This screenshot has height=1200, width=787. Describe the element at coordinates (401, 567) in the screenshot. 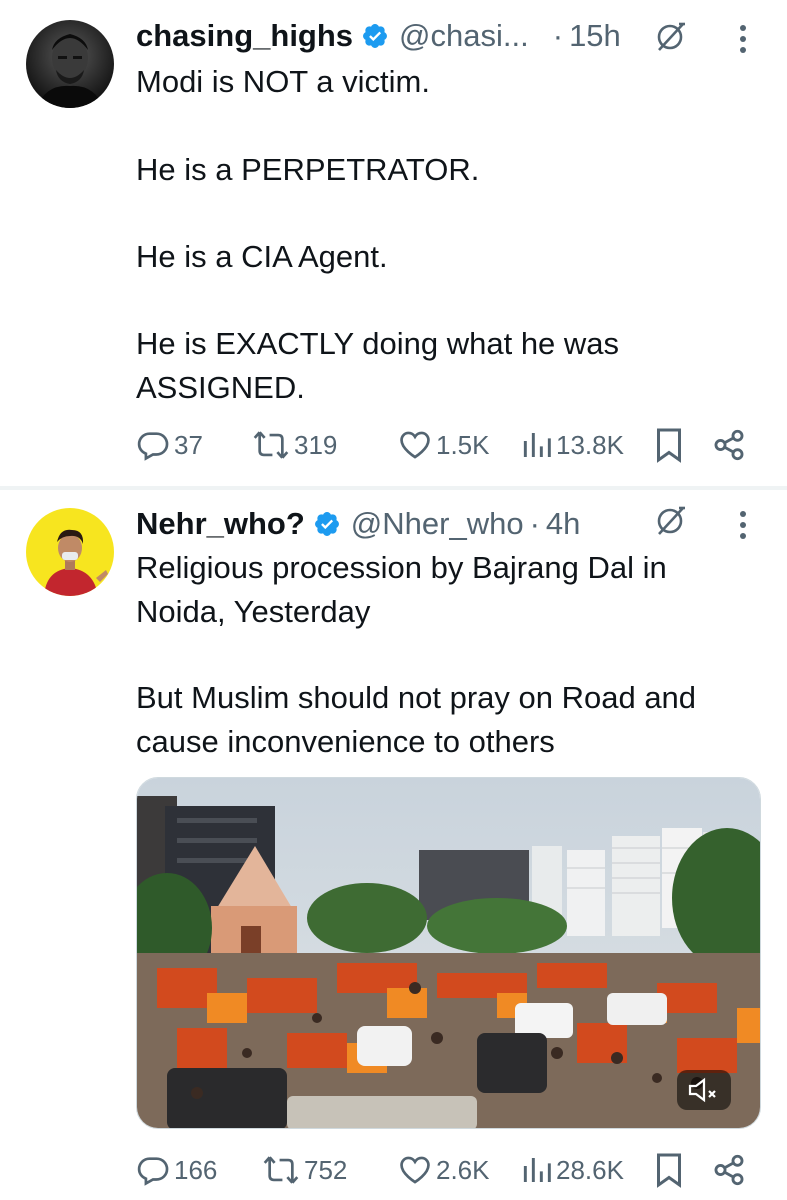

I see `tweet-text-line: Religious procession by Bajrang Dal in` at that location.